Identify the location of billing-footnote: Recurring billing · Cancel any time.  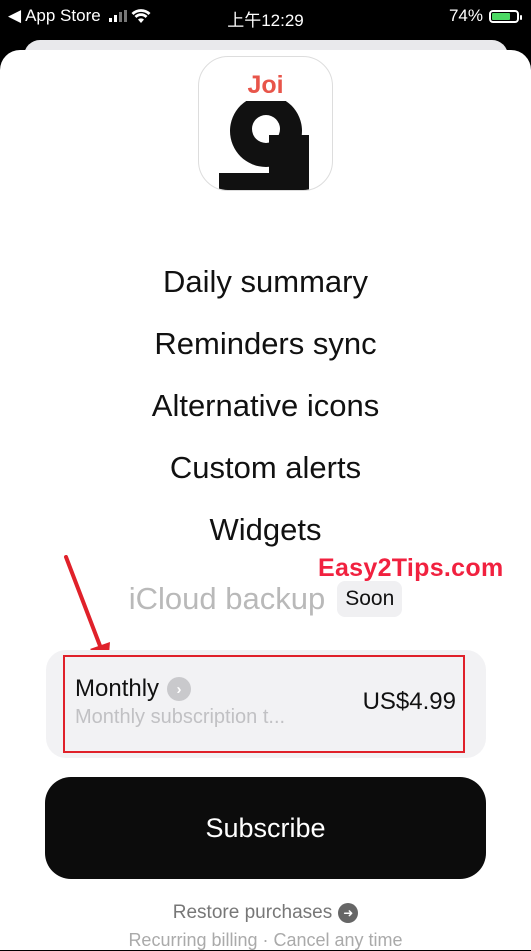
(265, 940).